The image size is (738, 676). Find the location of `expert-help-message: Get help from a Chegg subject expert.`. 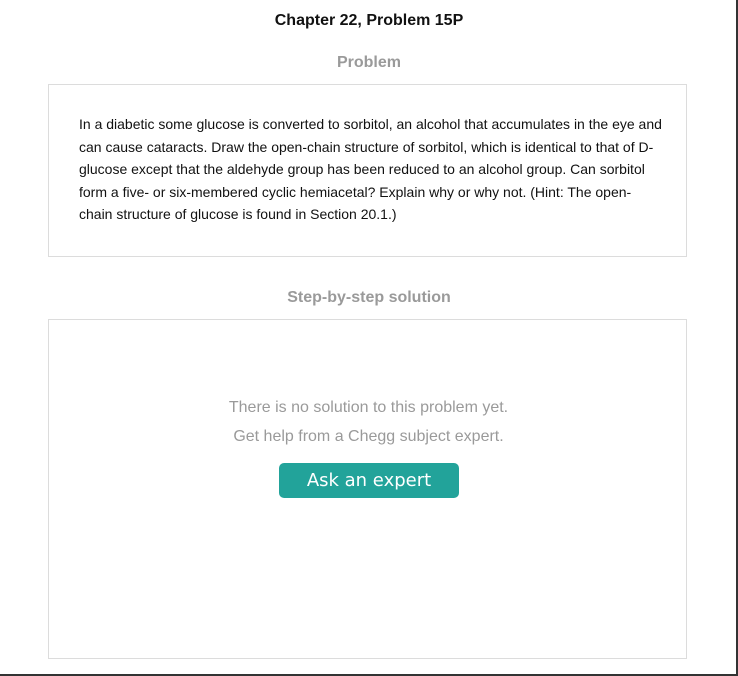

expert-help-message: Get help from a Chegg subject expert. is located at coordinates (368, 436).